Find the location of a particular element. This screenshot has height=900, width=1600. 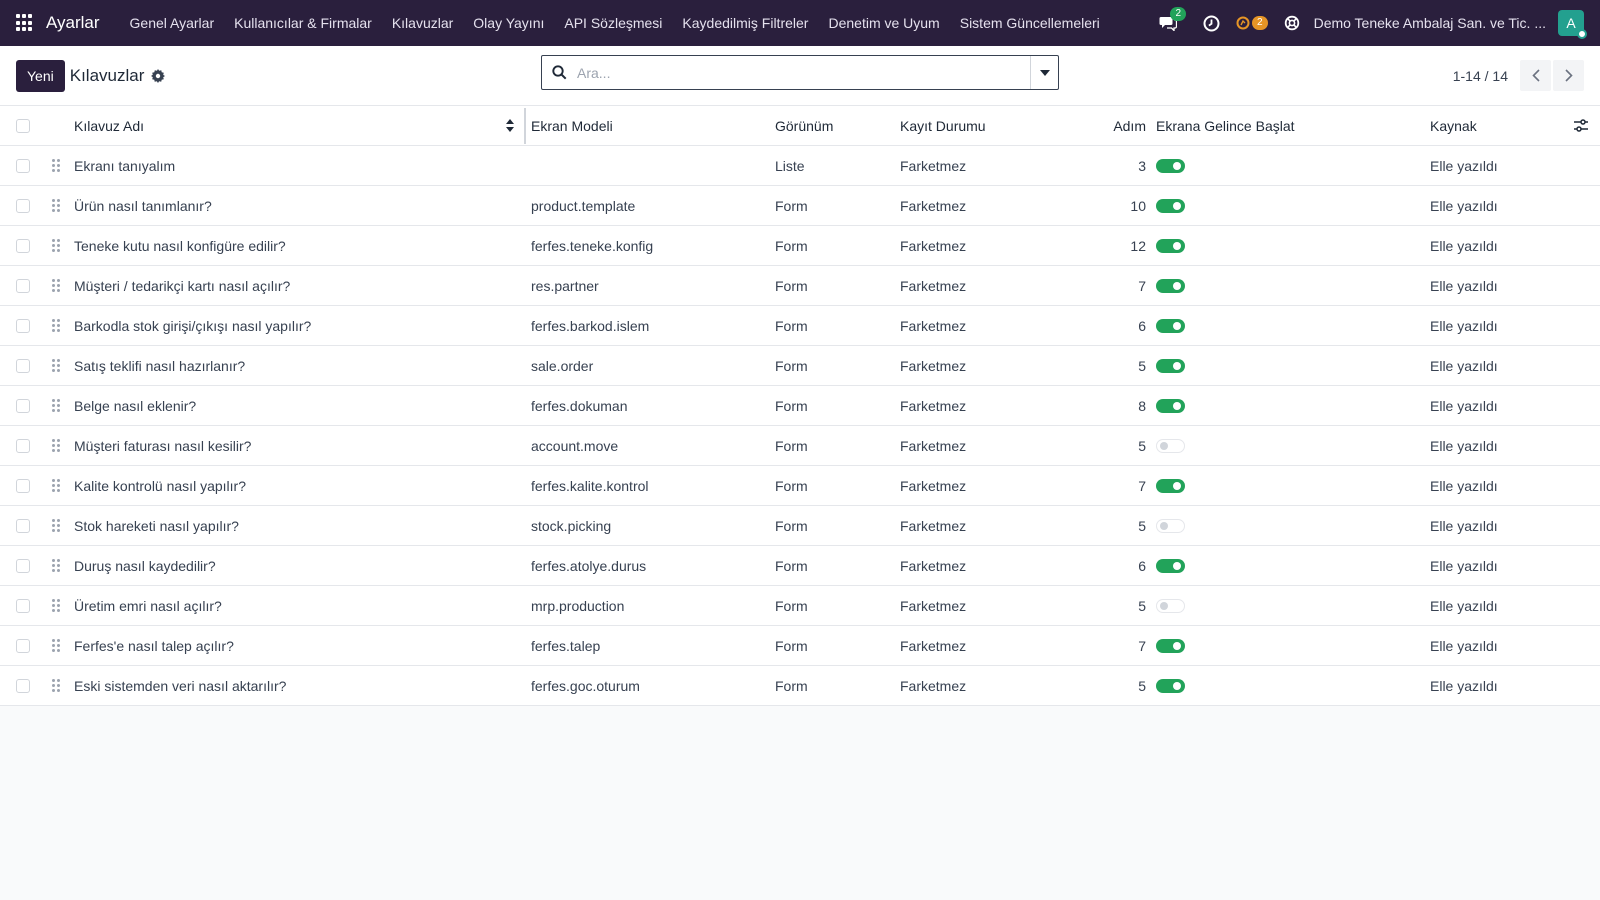

chevron-left-icon is located at coordinates (1535, 75).